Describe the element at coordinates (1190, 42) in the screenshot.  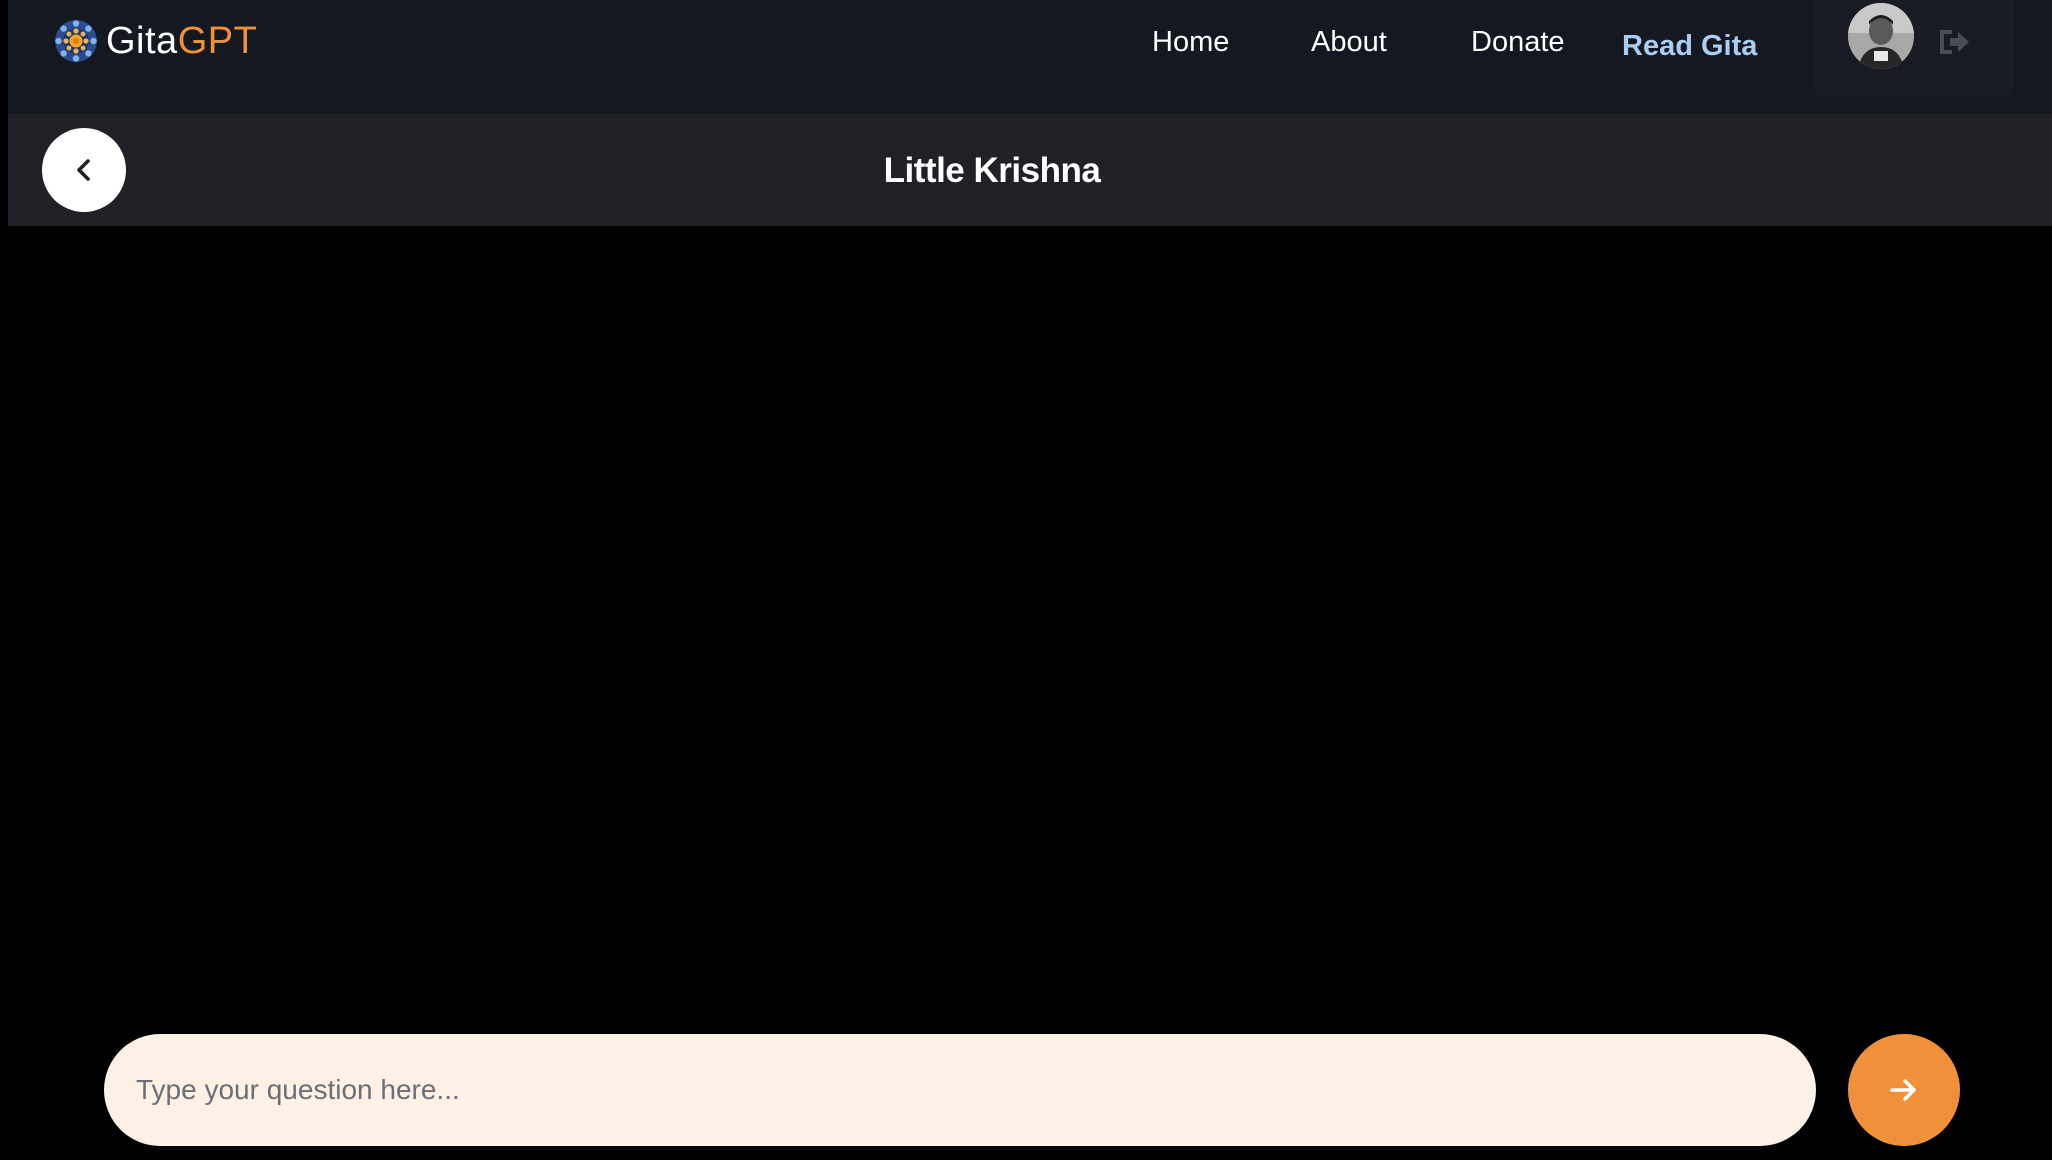
I see `nav-home-link: Home` at that location.